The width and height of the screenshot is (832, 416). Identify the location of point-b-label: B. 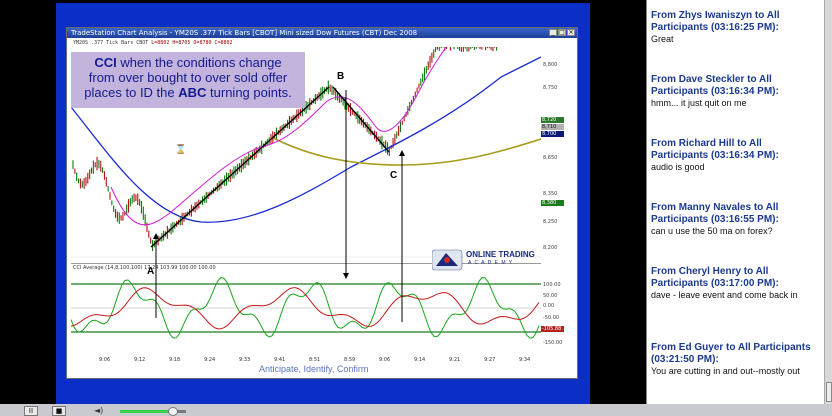
(341, 76).